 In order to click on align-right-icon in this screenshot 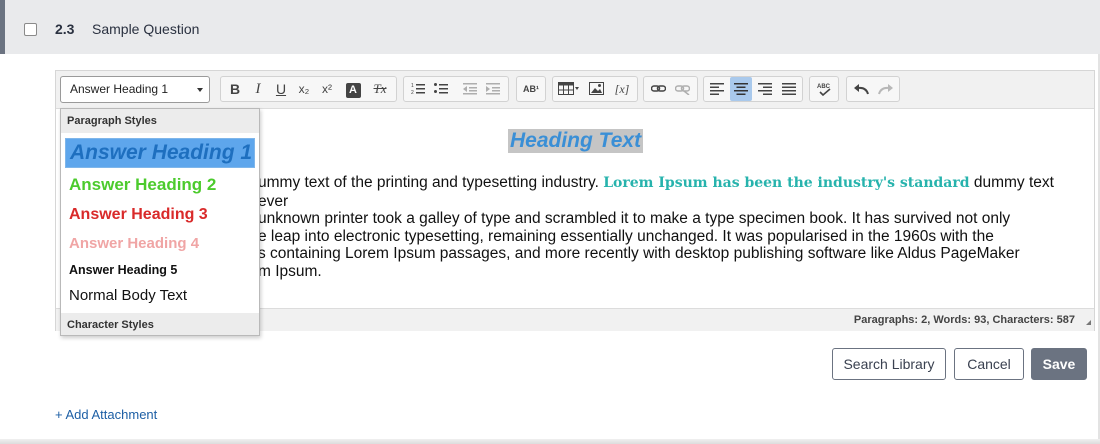, I will do `click(765, 89)`.